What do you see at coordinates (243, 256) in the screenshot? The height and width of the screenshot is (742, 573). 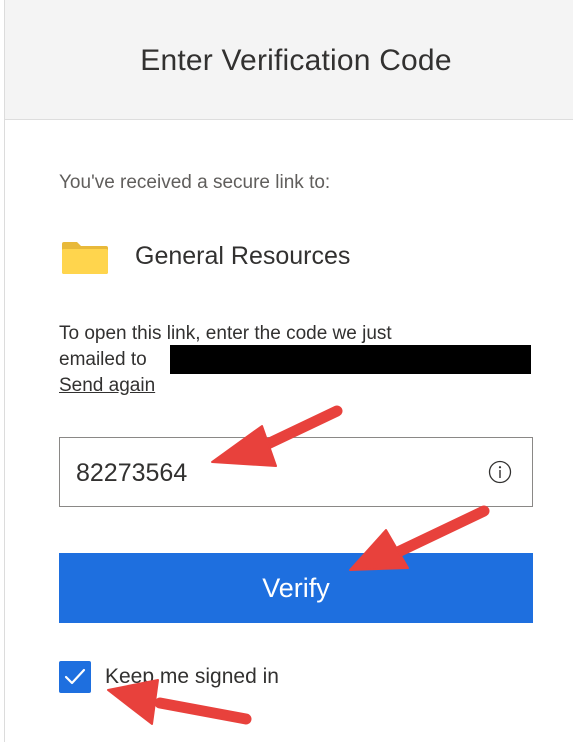 I see `resource-name: General Resources` at bounding box center [243, 256].